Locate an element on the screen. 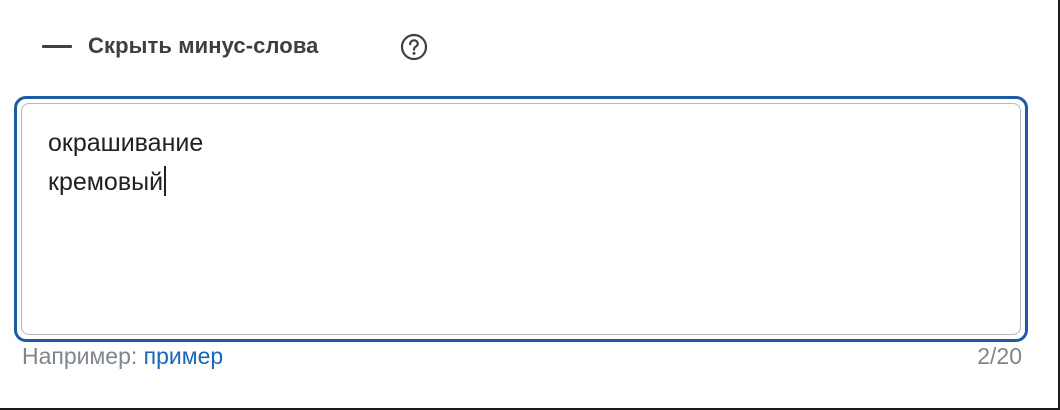  example-hint: Например: пример is located at coordinates (122, 356).